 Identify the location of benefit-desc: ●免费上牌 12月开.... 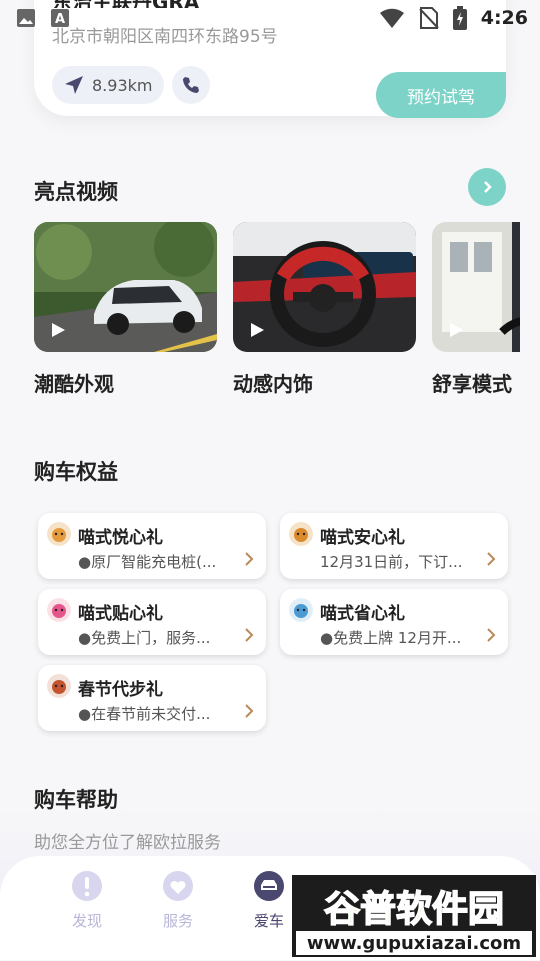
(391, 638).